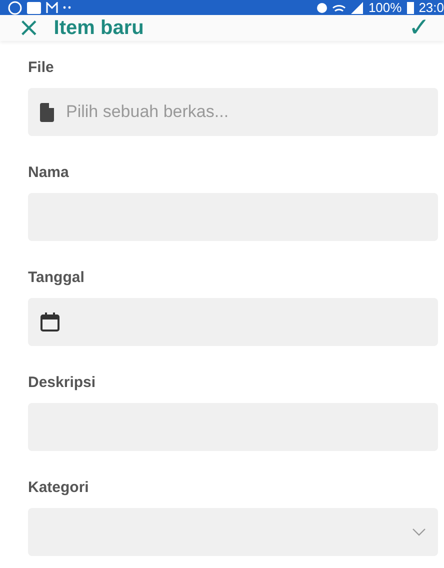 This screenshot has height=568, width=444. Describe the element at coordinates (29, 28) in the screenshot. I see `close-button: ×` at that location.